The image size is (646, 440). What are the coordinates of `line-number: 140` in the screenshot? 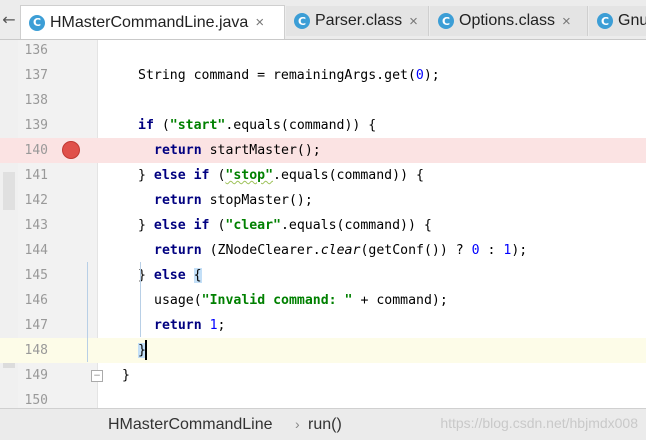 It's located at (36, 150).